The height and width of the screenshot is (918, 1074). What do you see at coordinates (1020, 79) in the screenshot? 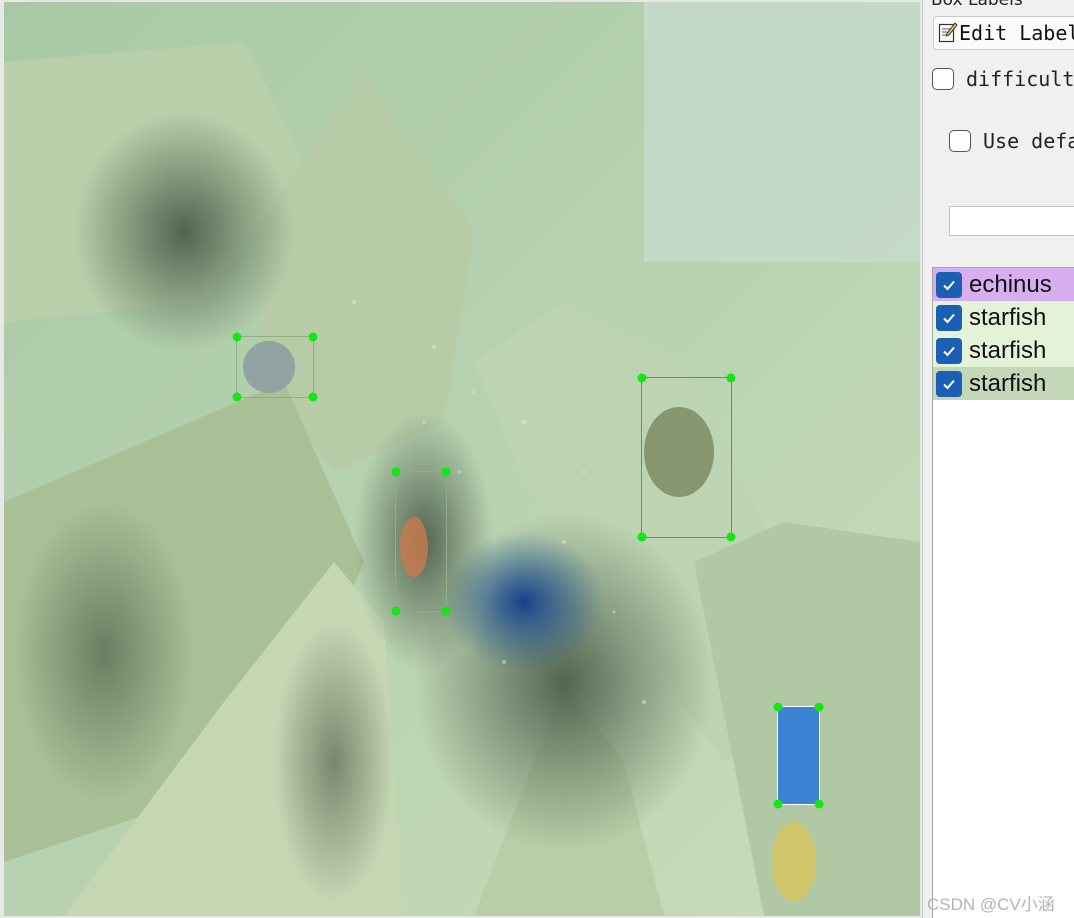
I see `difficult-label: difficult` at bounding box center [1020, 79].